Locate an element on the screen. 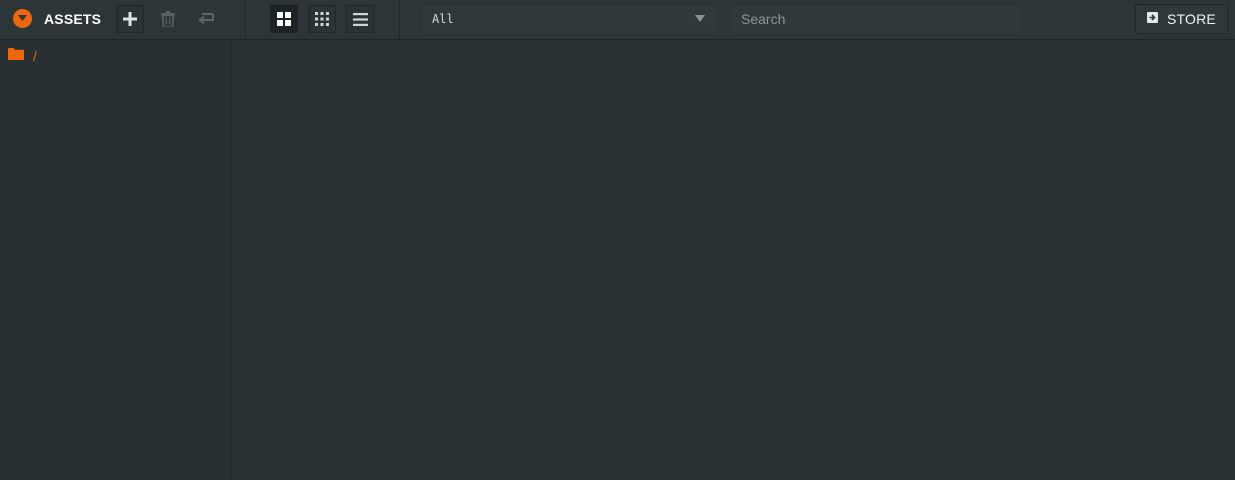 The image size is (1235, 480). plus-icon is located at coordinates (130, 19).